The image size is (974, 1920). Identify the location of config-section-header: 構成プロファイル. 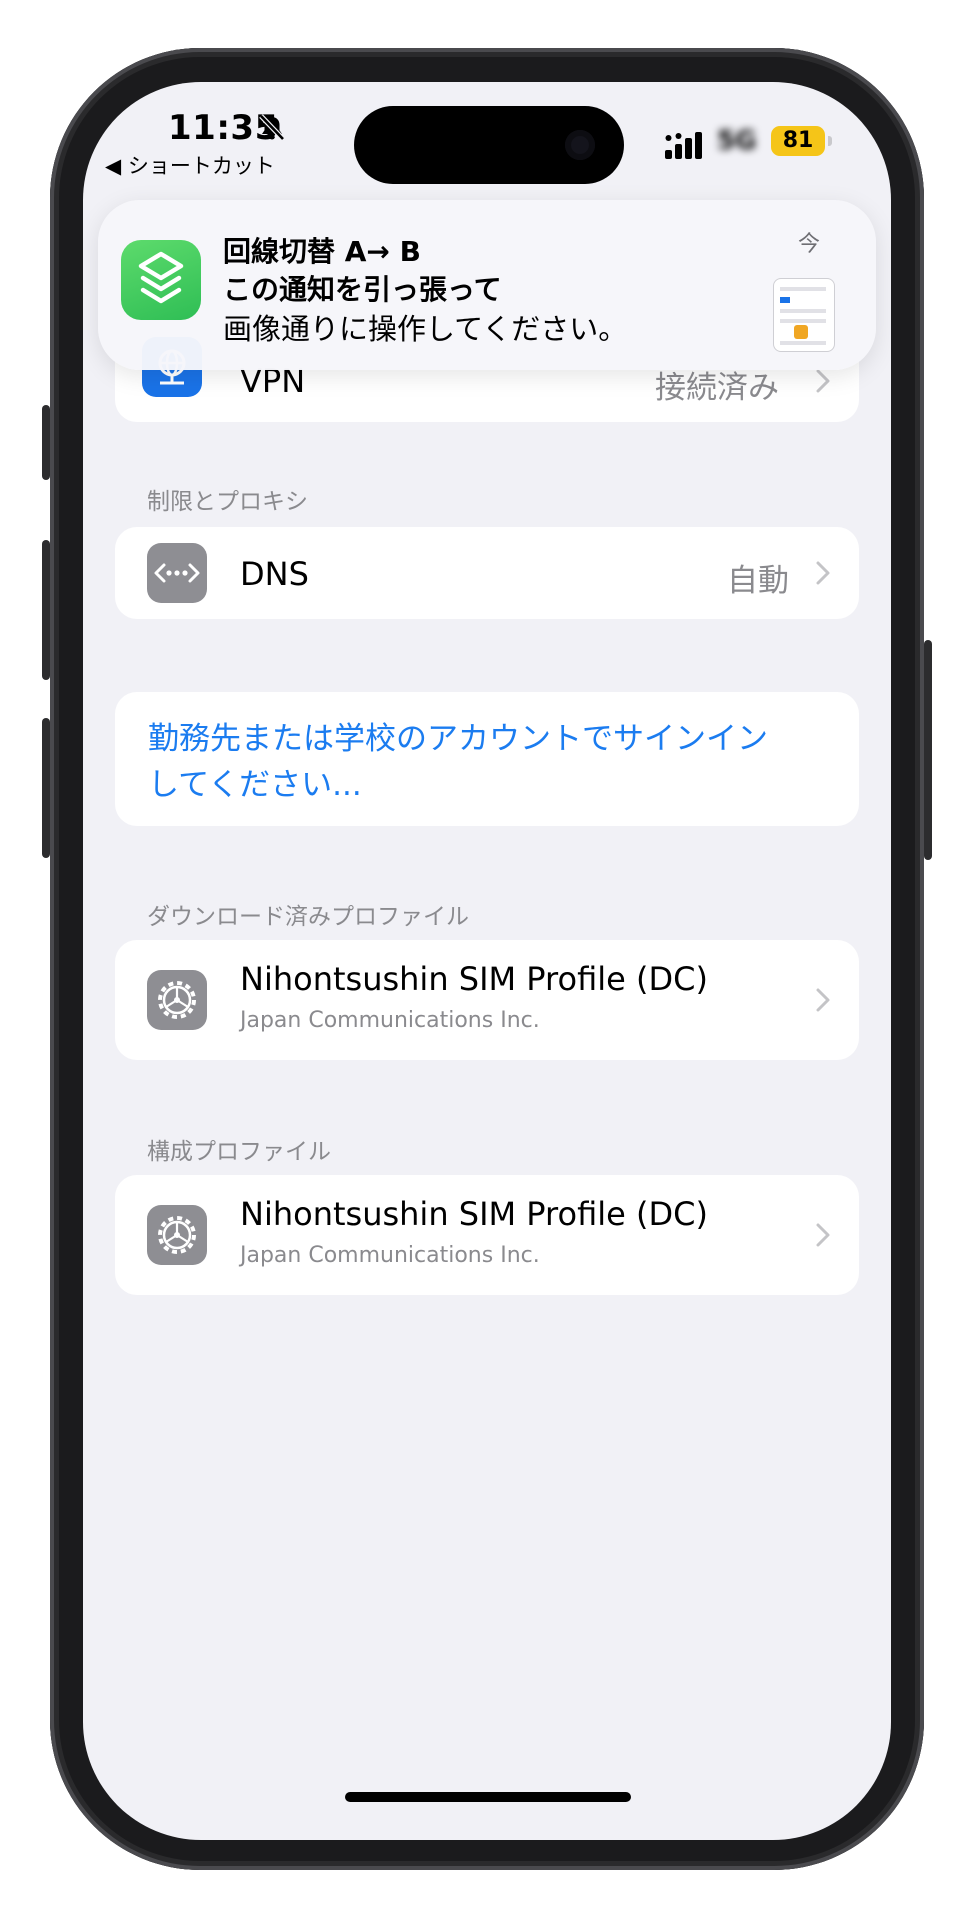
(239, 1152).